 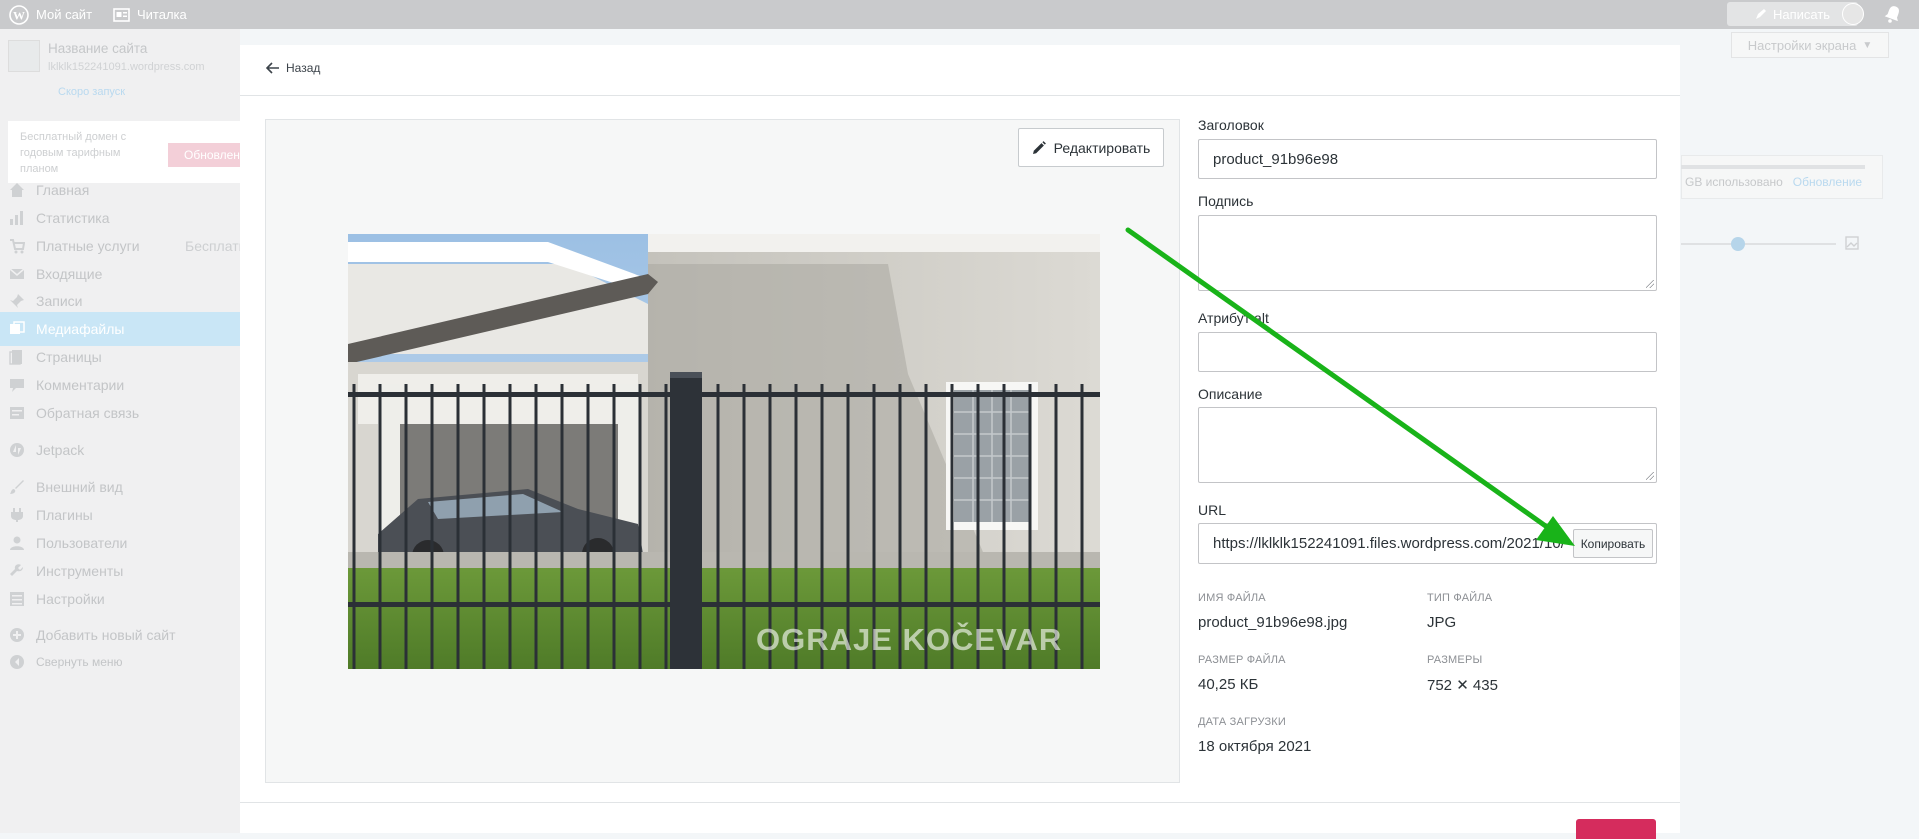 I want to click on sidebar-item-label: Медиафайлы, so click(x=80, y=329).